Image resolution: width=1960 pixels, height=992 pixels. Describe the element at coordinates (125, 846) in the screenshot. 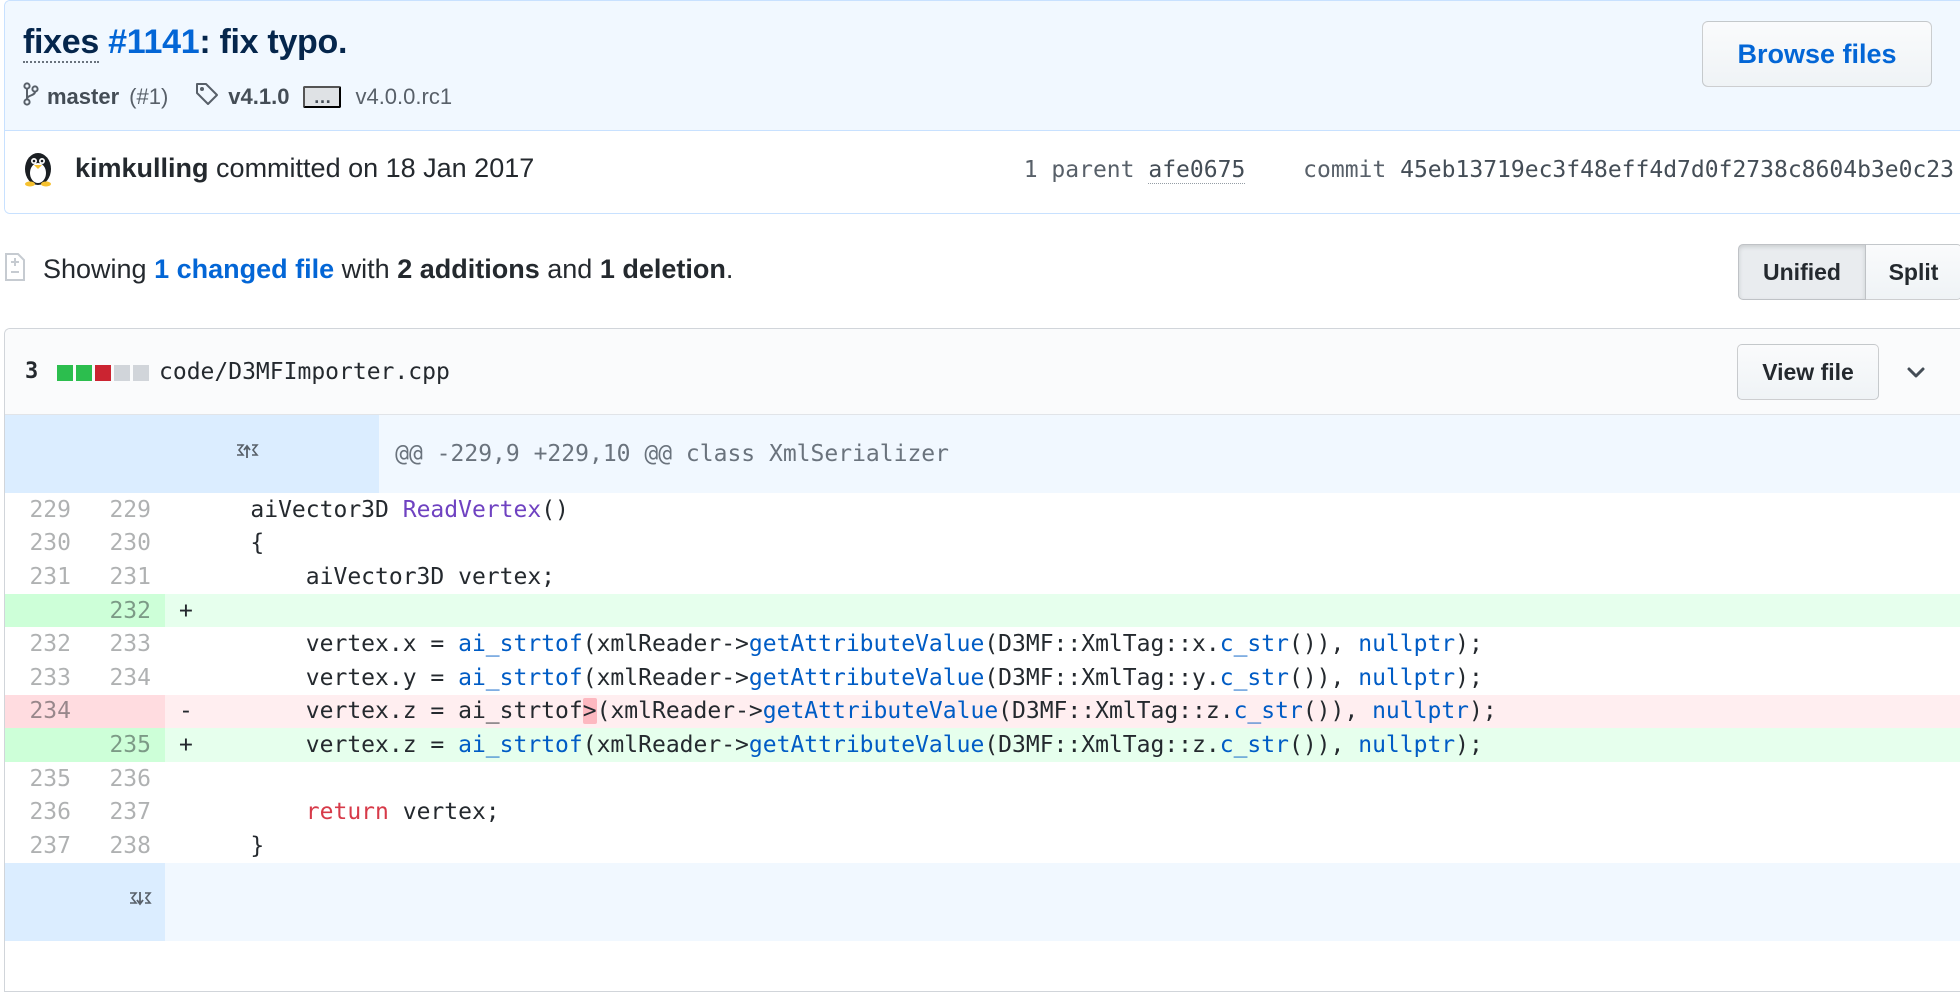

I see `new-line-number: 238` at that location.